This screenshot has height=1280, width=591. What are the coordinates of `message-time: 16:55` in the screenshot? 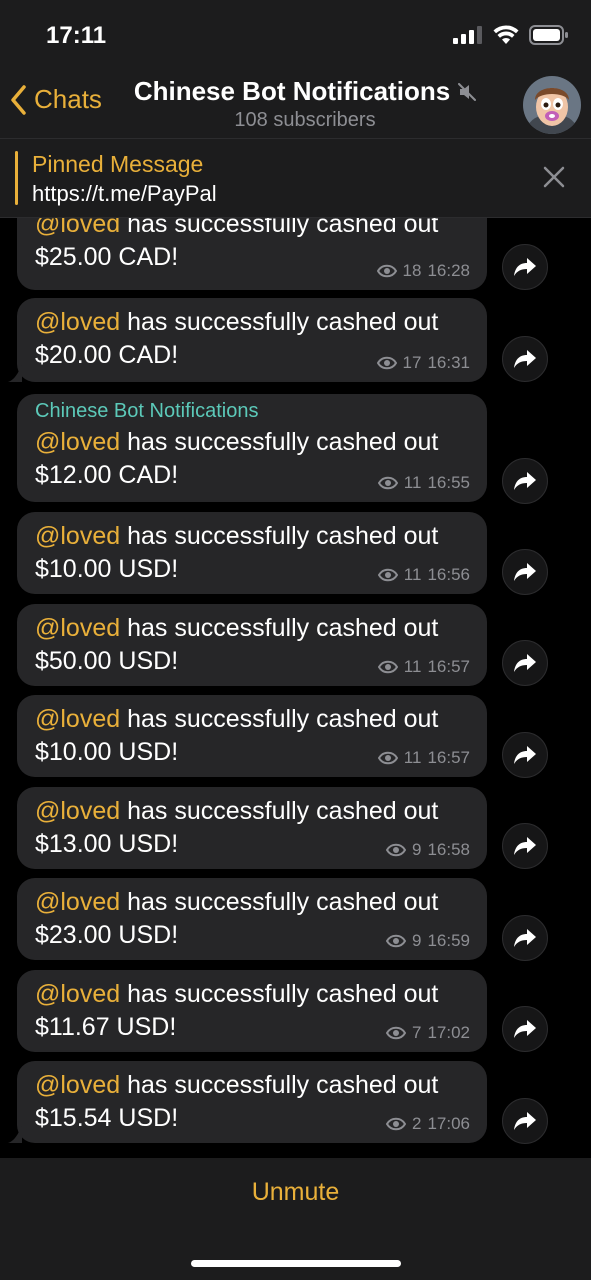 It's located at (448, 482).